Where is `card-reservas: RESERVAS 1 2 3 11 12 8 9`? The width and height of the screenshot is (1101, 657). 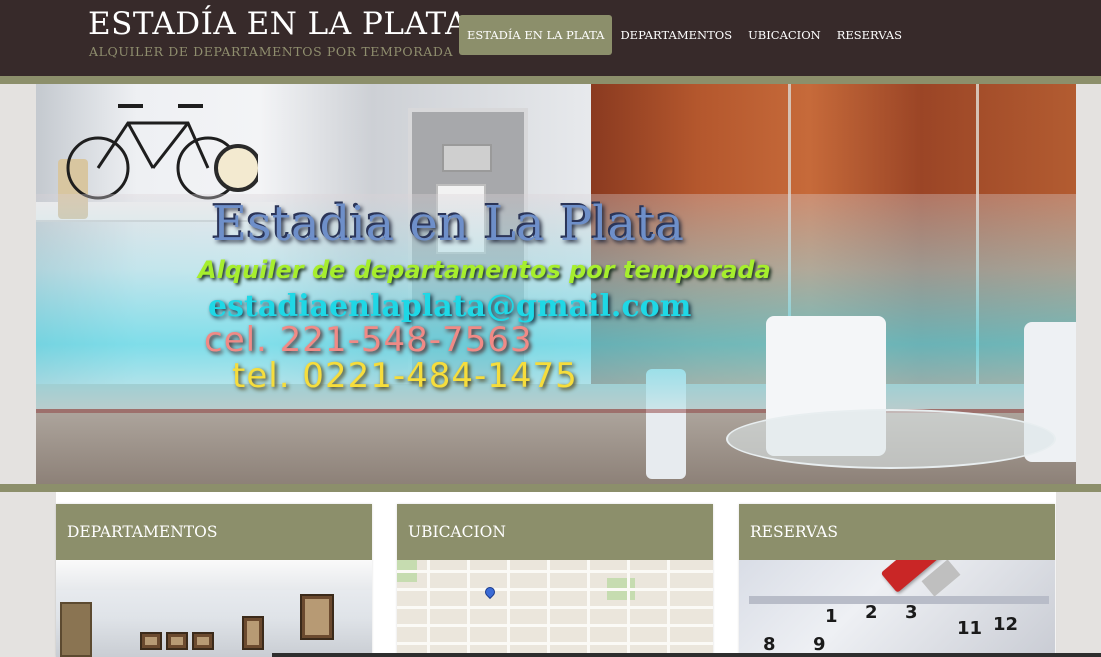 card-reservas: RESERVAS 1 2 3 11 12 8 9 is located at coordinates (897, 580).